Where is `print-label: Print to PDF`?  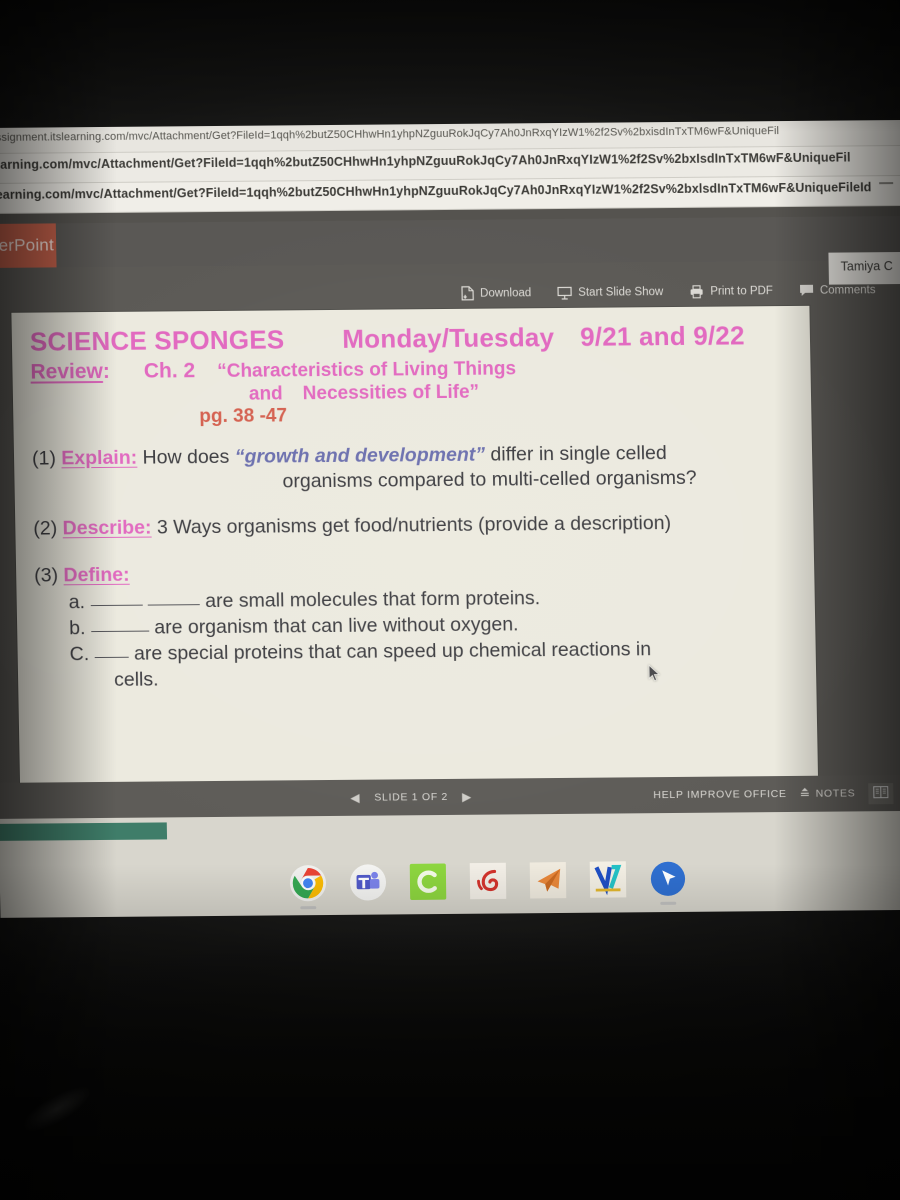
print-label: Print to PDF is located at coordinates (742, 291).